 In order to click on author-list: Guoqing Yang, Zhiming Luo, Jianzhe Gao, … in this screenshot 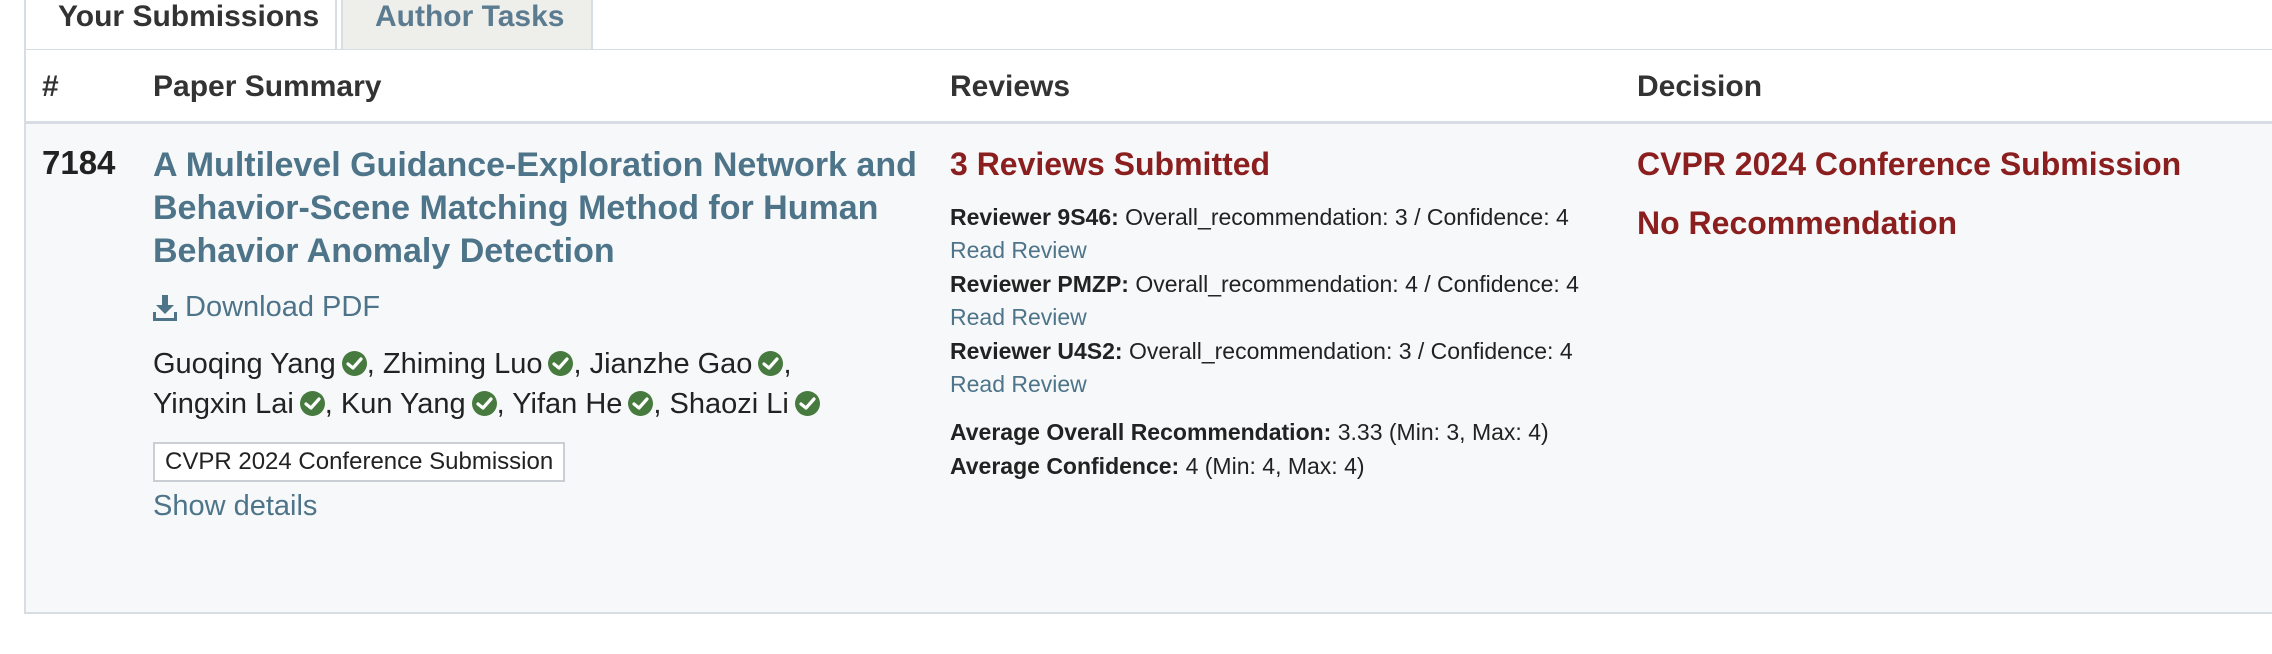, I will do `click(543, 384)`.